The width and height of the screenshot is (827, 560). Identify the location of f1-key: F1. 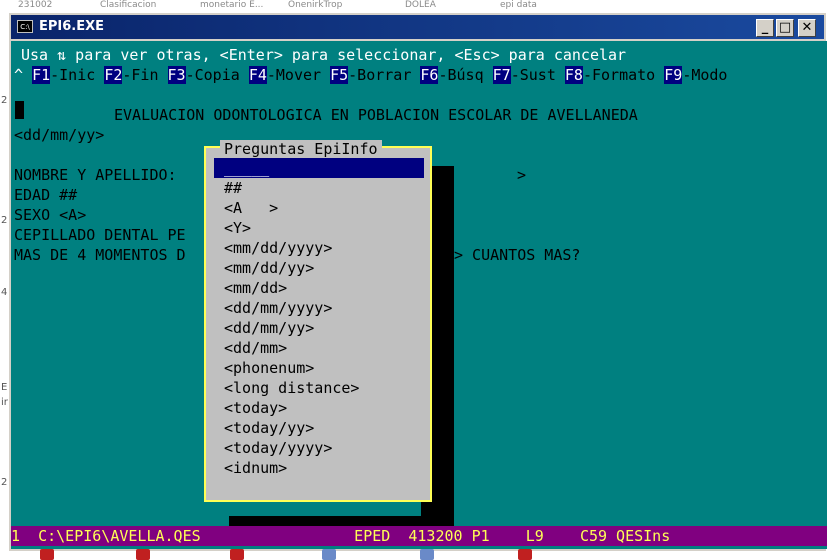
(41, 75).